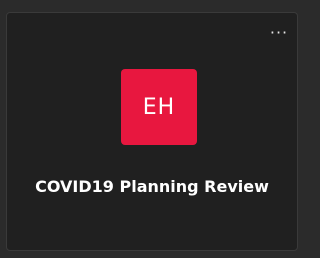 Image resolution: width=320 pixels, height=258 pixels. Describe the element at coordinates (279, 33) in the screenshot. I see `more-options-icon: ···` at that location.